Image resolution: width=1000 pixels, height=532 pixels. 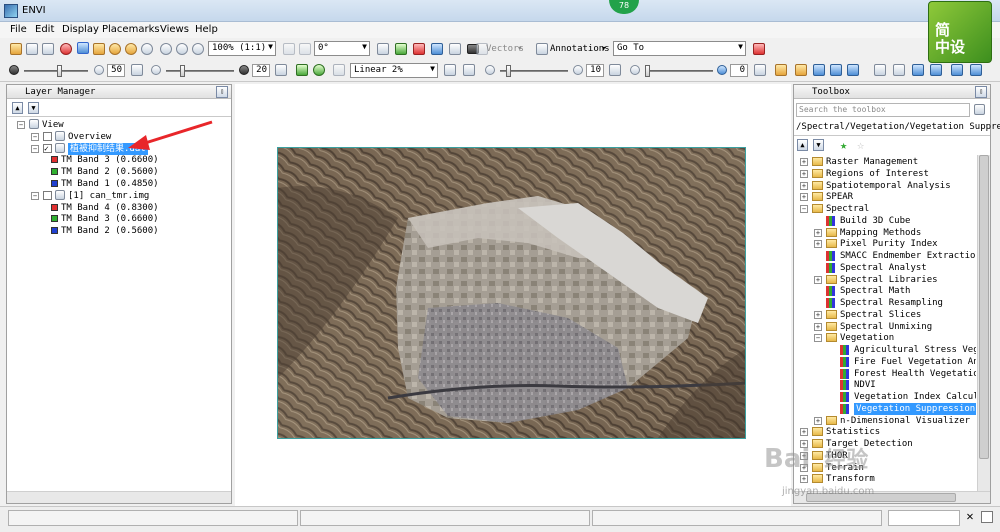 What do you see at coordinates (131, 49) in the screenshot?
I see `rotate-icon` at bounding box center [131, 49].